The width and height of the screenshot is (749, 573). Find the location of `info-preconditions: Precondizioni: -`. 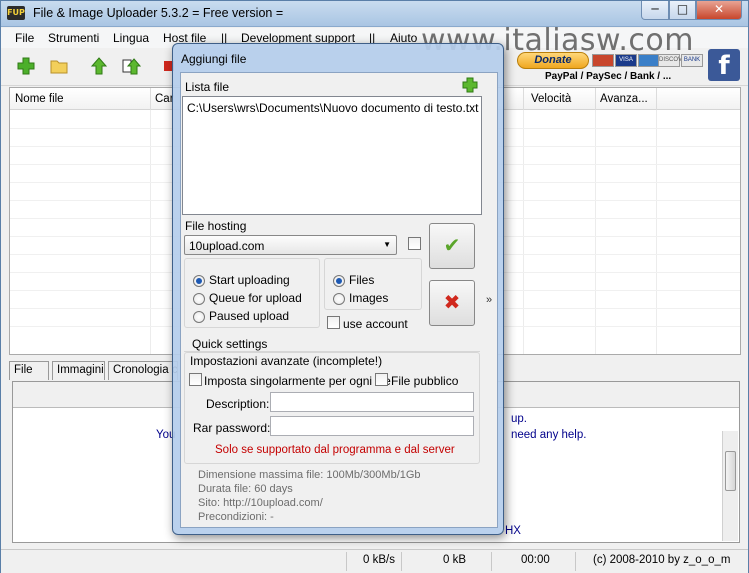

info-preconditions: Precondizioni: - is located at coordinates (236, 517).